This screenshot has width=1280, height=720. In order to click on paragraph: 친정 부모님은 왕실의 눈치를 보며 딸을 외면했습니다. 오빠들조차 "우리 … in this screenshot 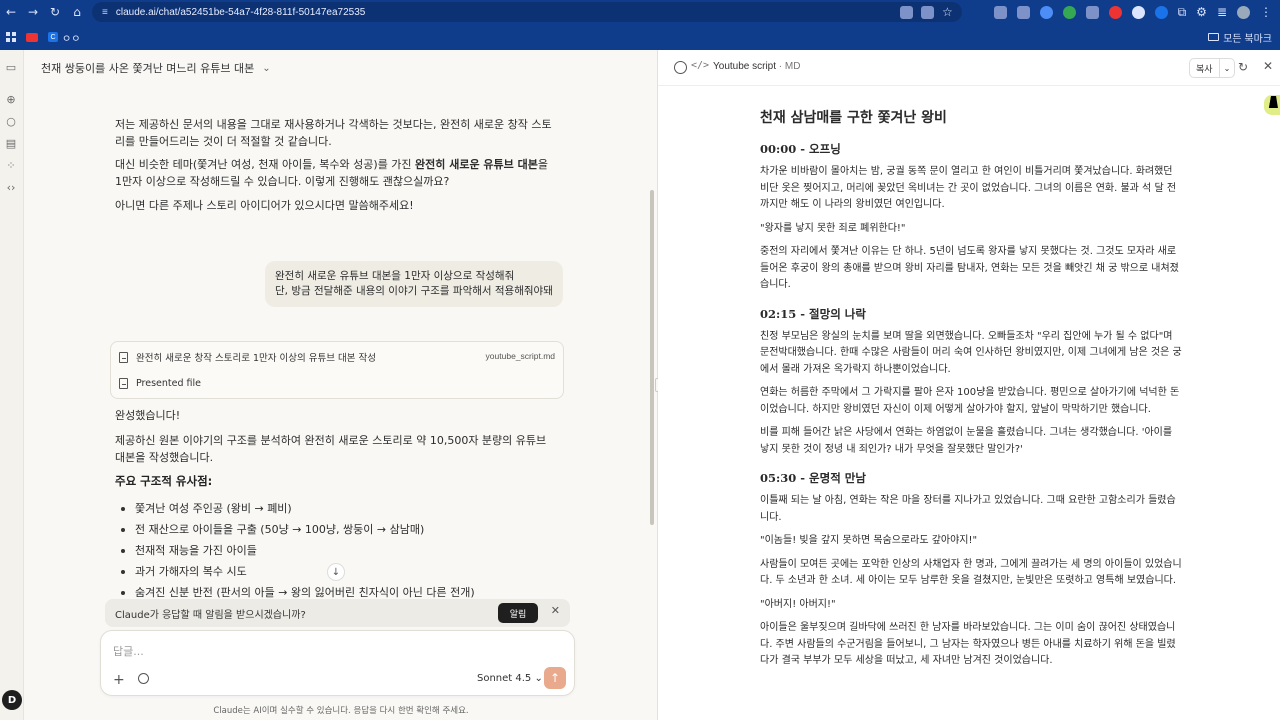, I will do `click(971, 352)`.